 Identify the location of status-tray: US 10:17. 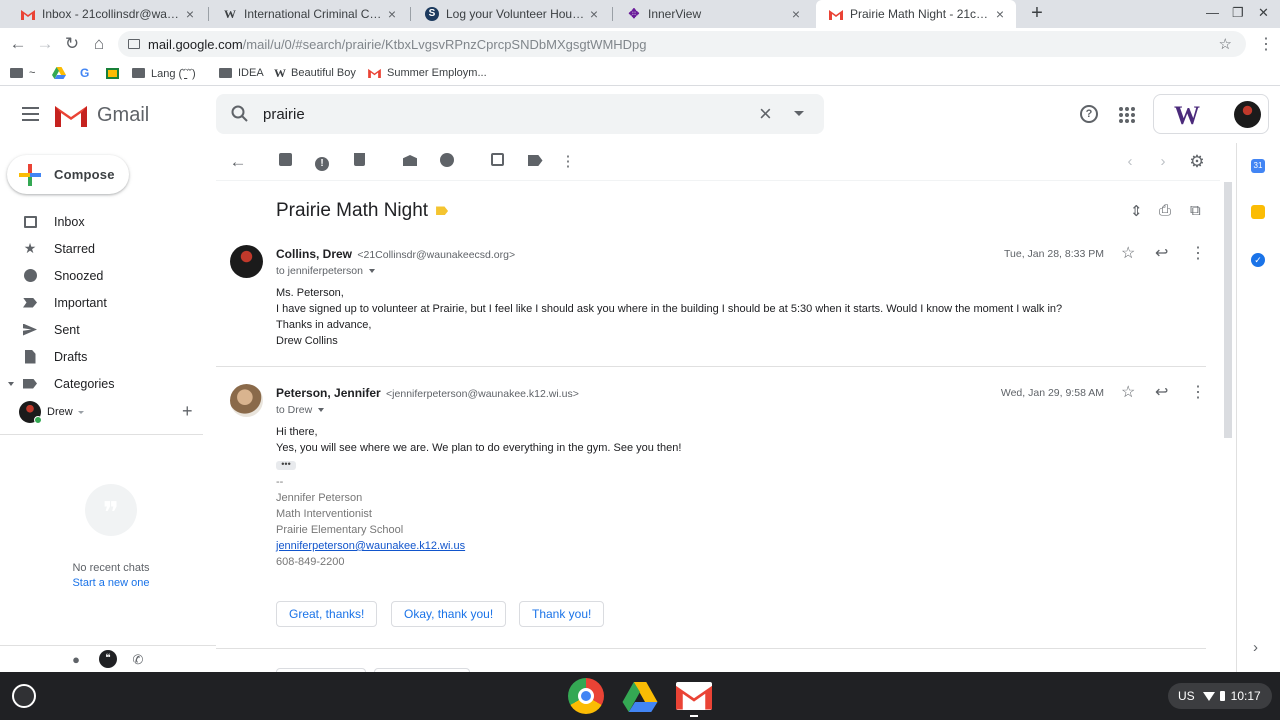
(1220, 696).